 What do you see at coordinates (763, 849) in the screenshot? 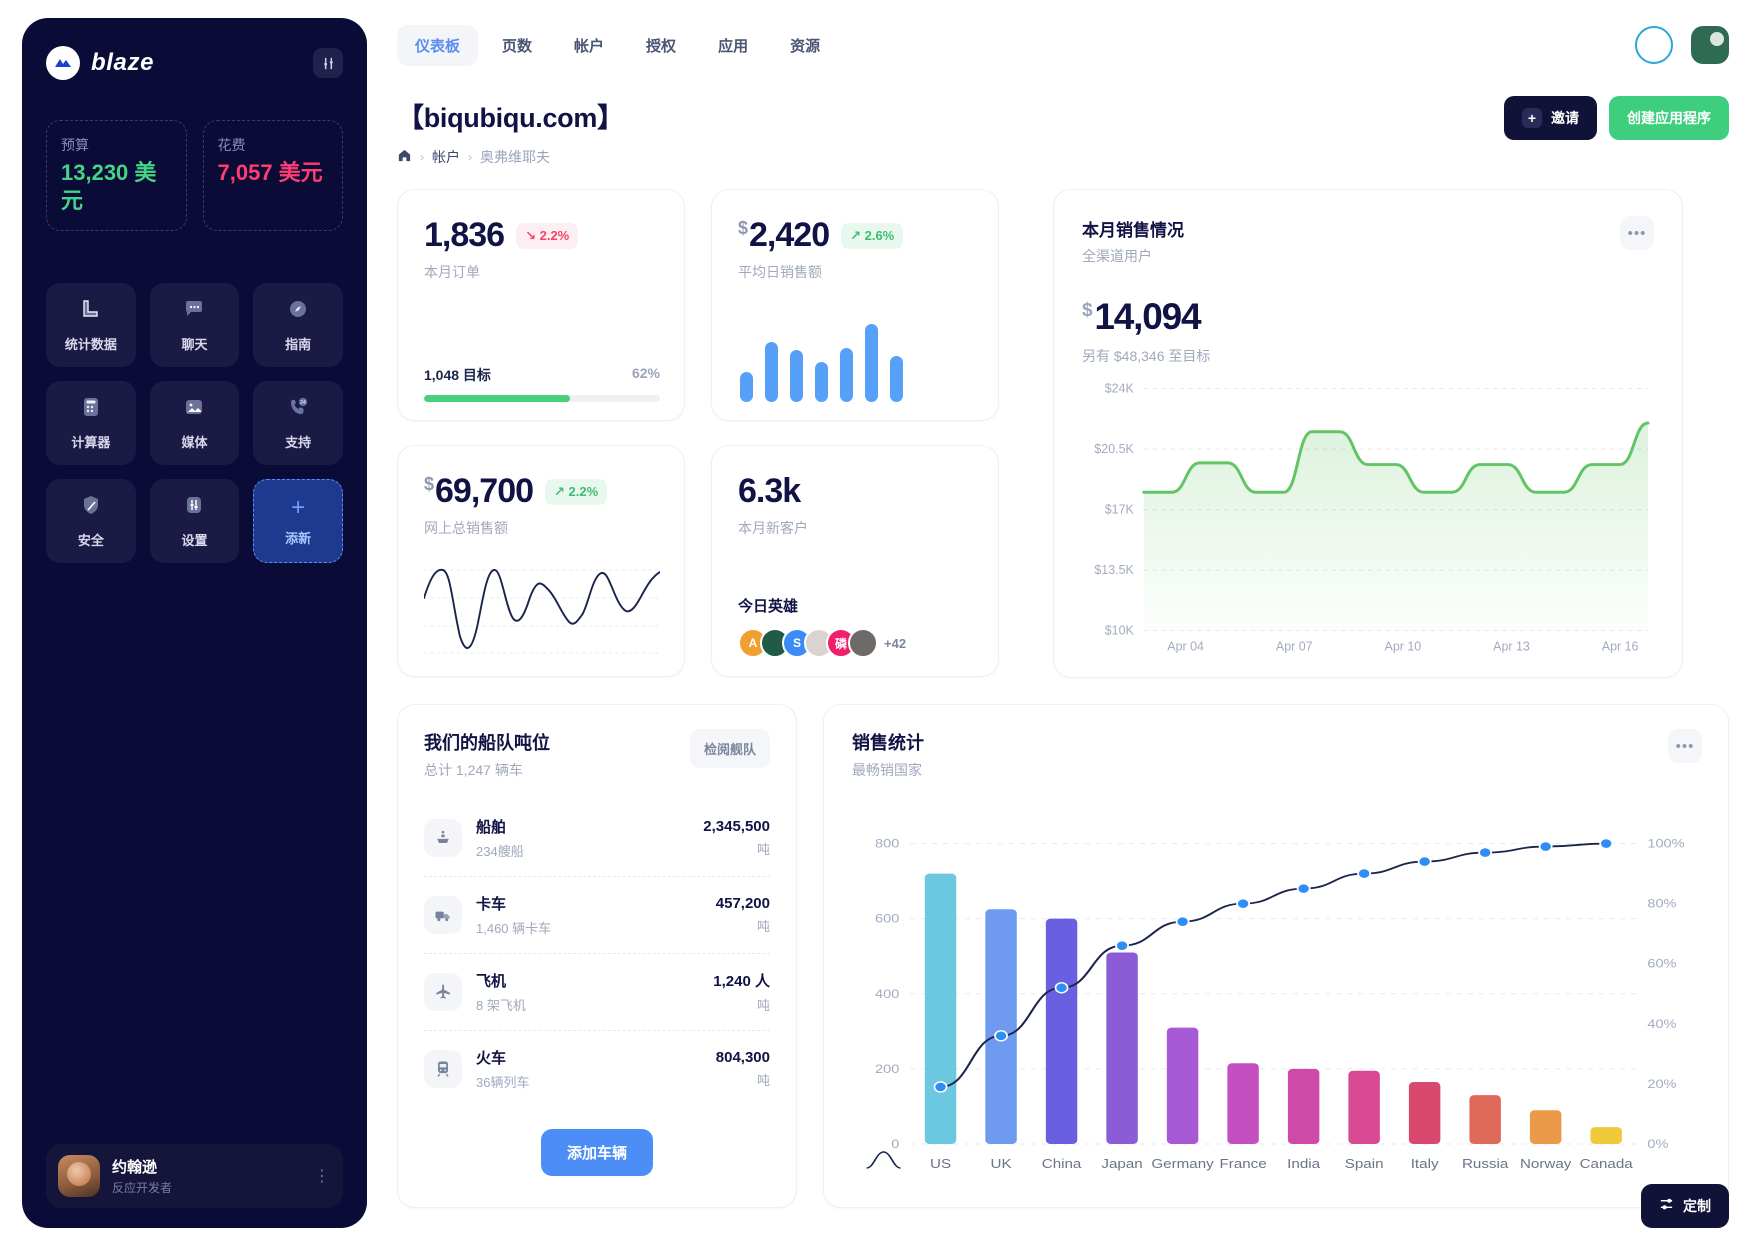
I see `fleet-row-unit: 吨` at bounding box center [763, 849].